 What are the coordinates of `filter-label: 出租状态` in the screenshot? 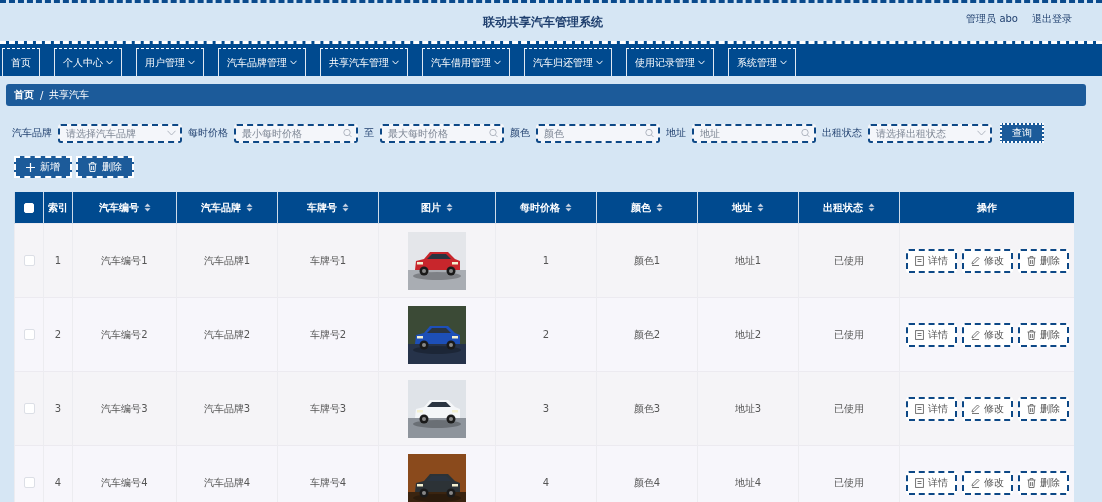 It's located at (842, 133).